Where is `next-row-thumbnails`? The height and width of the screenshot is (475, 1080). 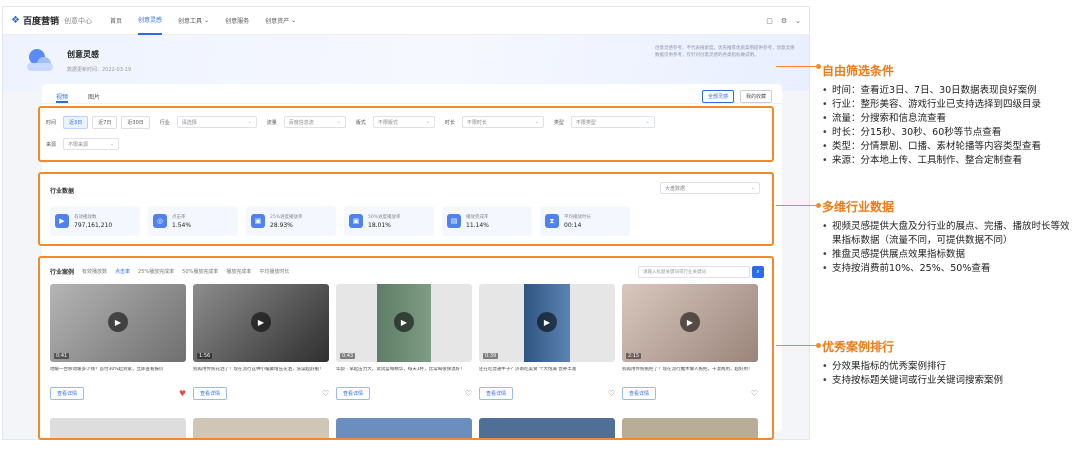
next-row-thumbnails is located at coordinates (404, 428).